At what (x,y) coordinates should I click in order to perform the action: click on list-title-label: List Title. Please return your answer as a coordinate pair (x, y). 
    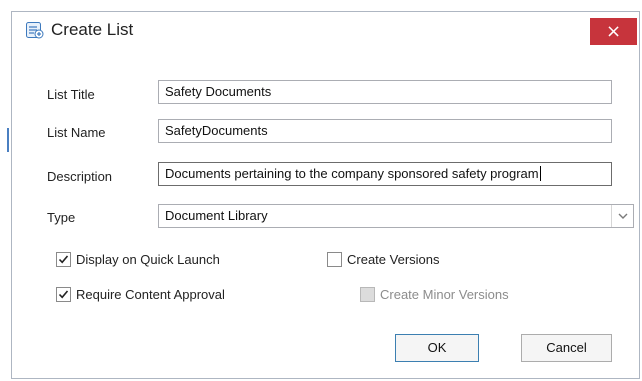
    Looking at the image, I should click on (71, 94).